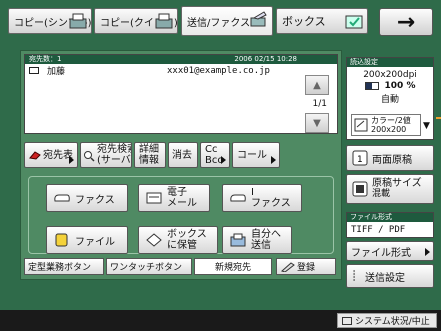 The image size is (441, 331). What do you see at coordinates (271, 203) in the screenshot?
I see `ifax-label-2: ファクス` at bounding box center [271, 203].